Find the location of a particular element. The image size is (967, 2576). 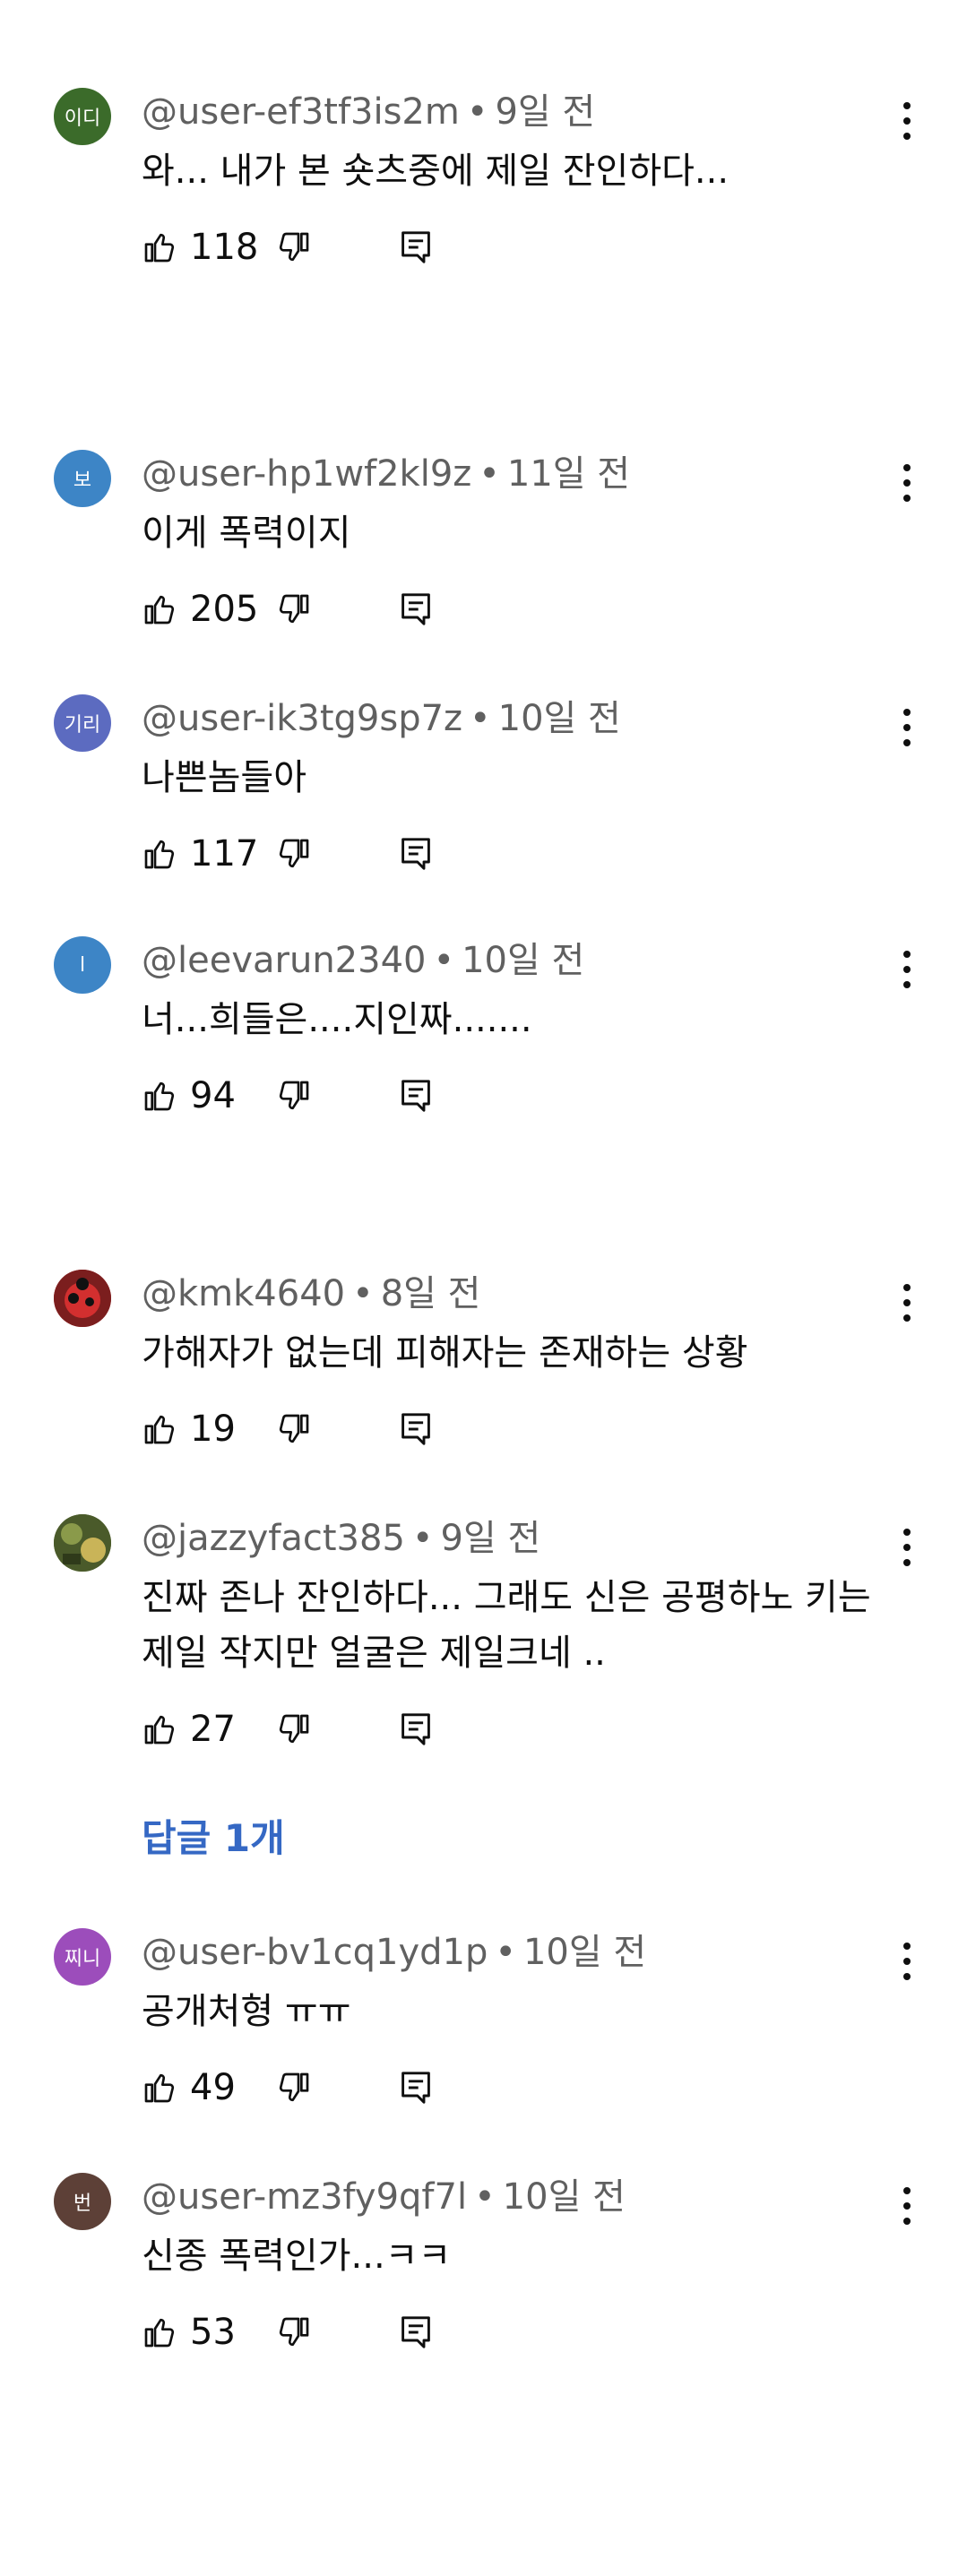

comment-time: 8일 전 is located at coordinates (430, 1293).